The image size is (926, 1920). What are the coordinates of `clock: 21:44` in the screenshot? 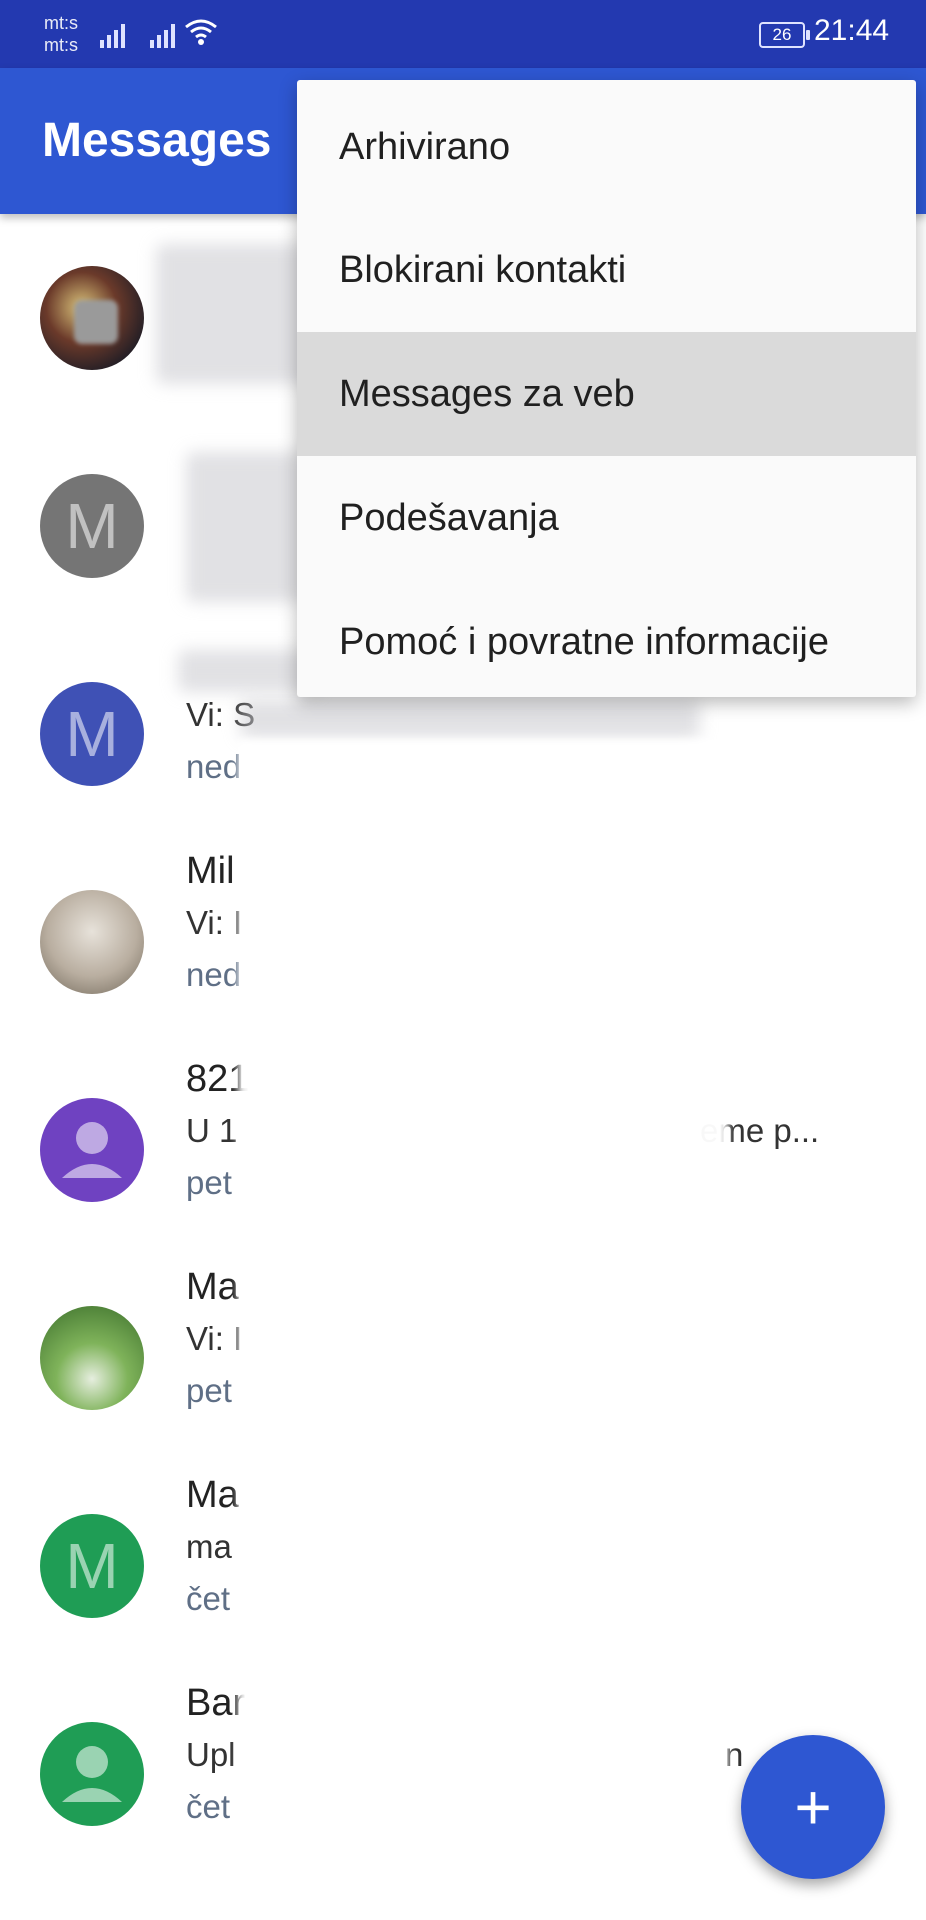 It's located at (852, 30).